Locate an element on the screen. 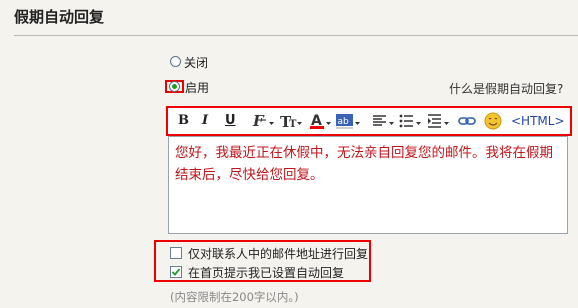  limit-note: (内容限制在200字以内。) is located at coordinates (234, 297).